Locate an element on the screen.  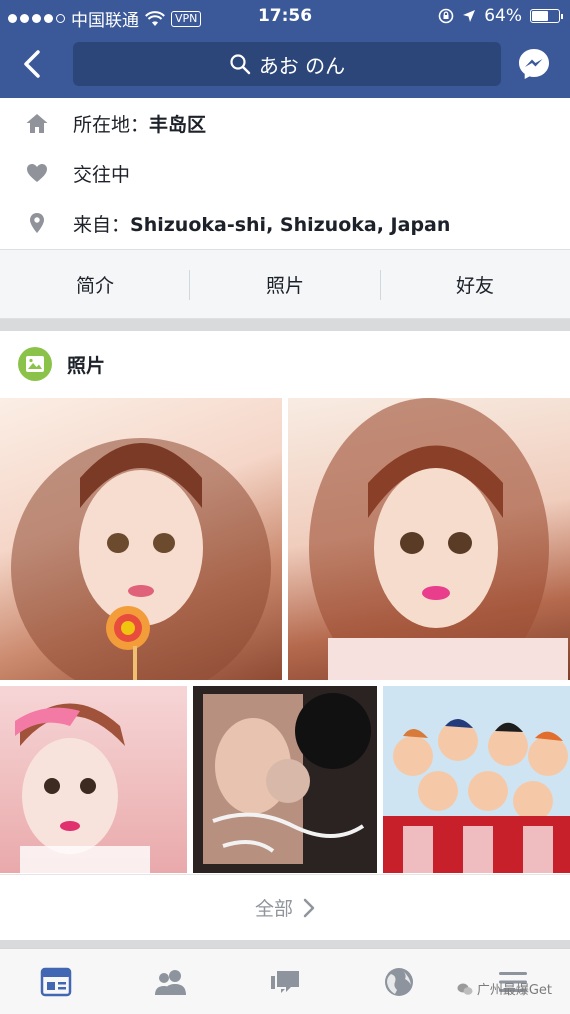
back-arrow-icon is located at coordinates (33, 64).